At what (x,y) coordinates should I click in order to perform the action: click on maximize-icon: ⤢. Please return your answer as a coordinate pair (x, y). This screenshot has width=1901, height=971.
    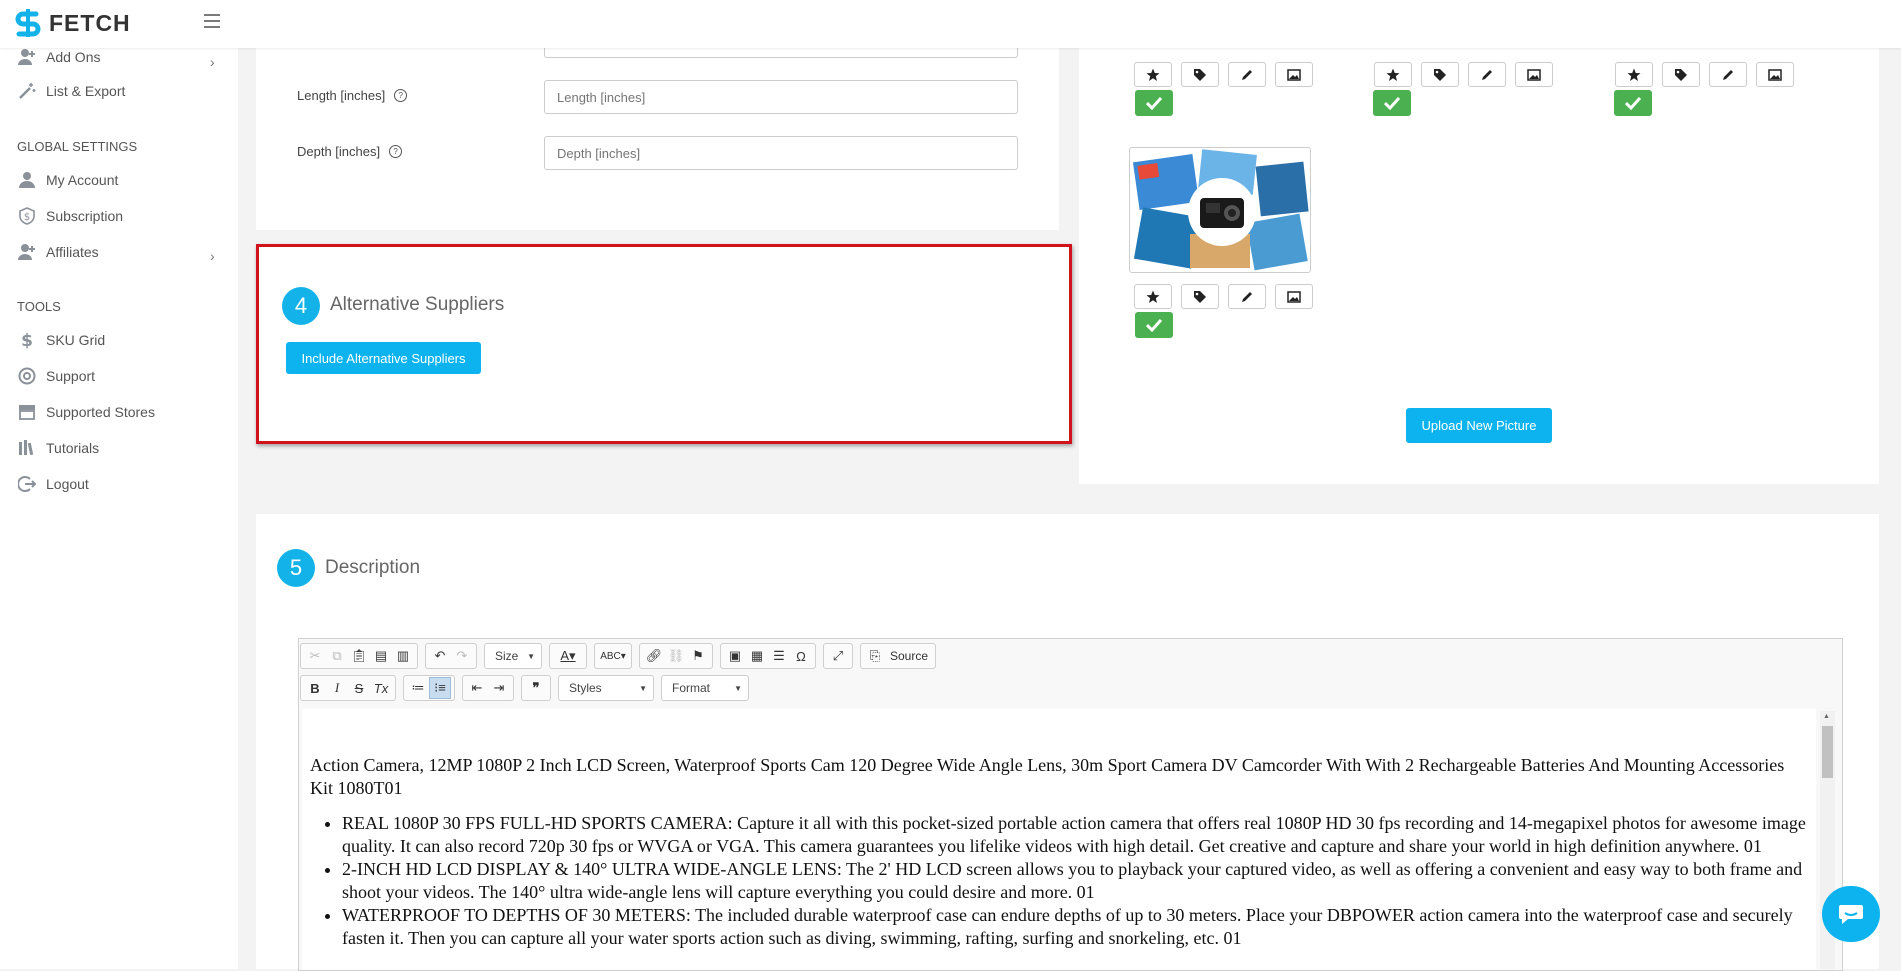
    Looking at the image, I should click on (838, 656).